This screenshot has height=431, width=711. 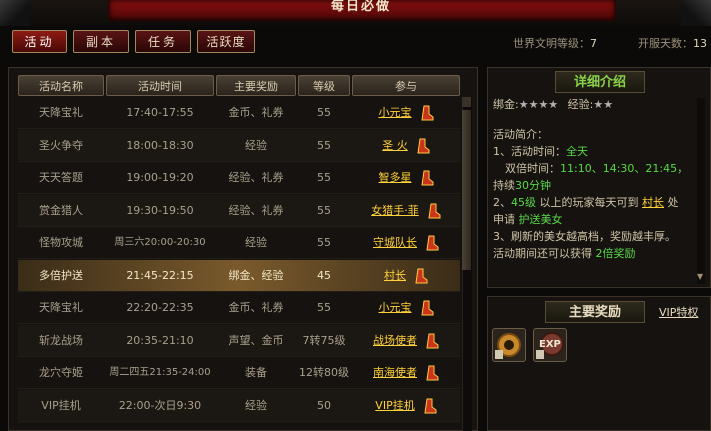 What do you see at coordinates (394, 405) in the screenshot?
I see `join-npc-link: VIP挂机` at bounding box center [394, 405].